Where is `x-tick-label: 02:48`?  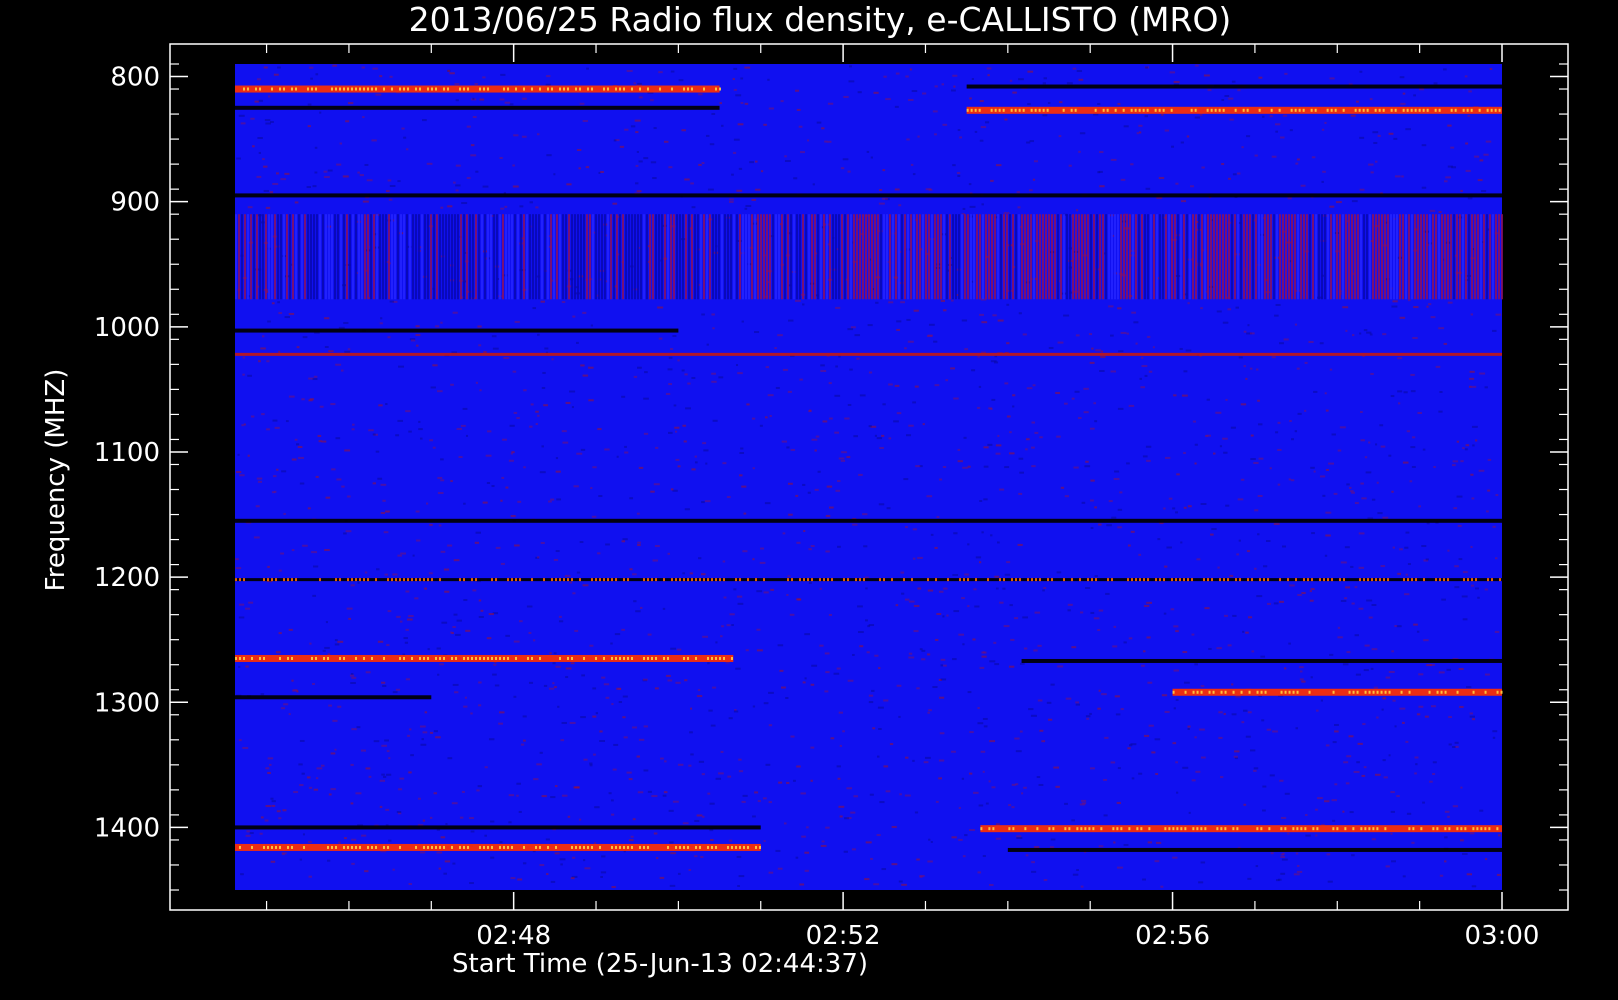 x-tick-label: 02:48 is located at coordinates (513, 936).